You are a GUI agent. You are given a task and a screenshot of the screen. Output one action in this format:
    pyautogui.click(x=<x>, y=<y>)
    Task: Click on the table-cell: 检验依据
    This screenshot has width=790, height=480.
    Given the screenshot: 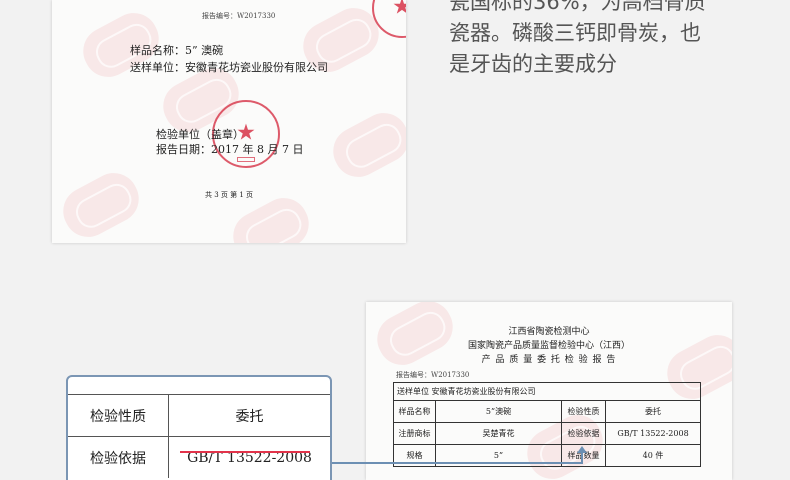 What is the action you would take?
    pyautogui.click(x=583, y=433)
    